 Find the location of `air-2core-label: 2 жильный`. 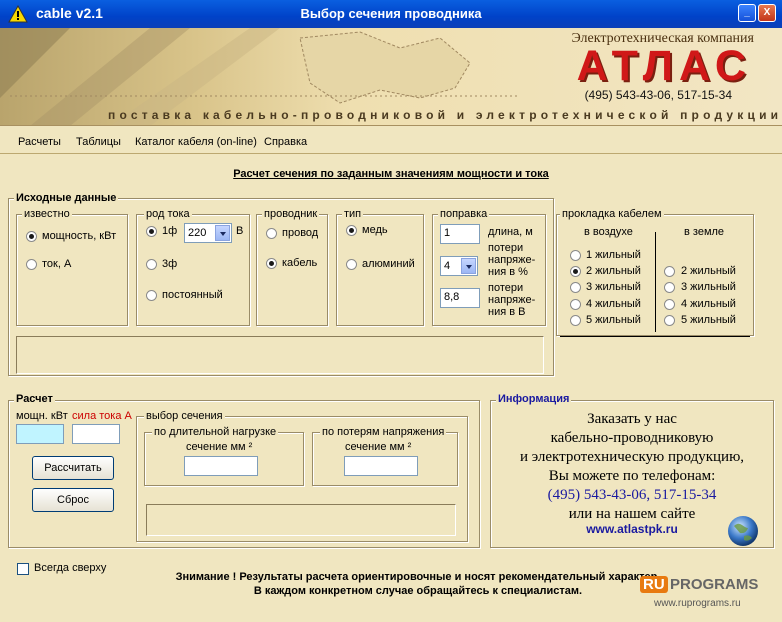

air-2core-label: 2 жильный is located at coordinates (613, 271).